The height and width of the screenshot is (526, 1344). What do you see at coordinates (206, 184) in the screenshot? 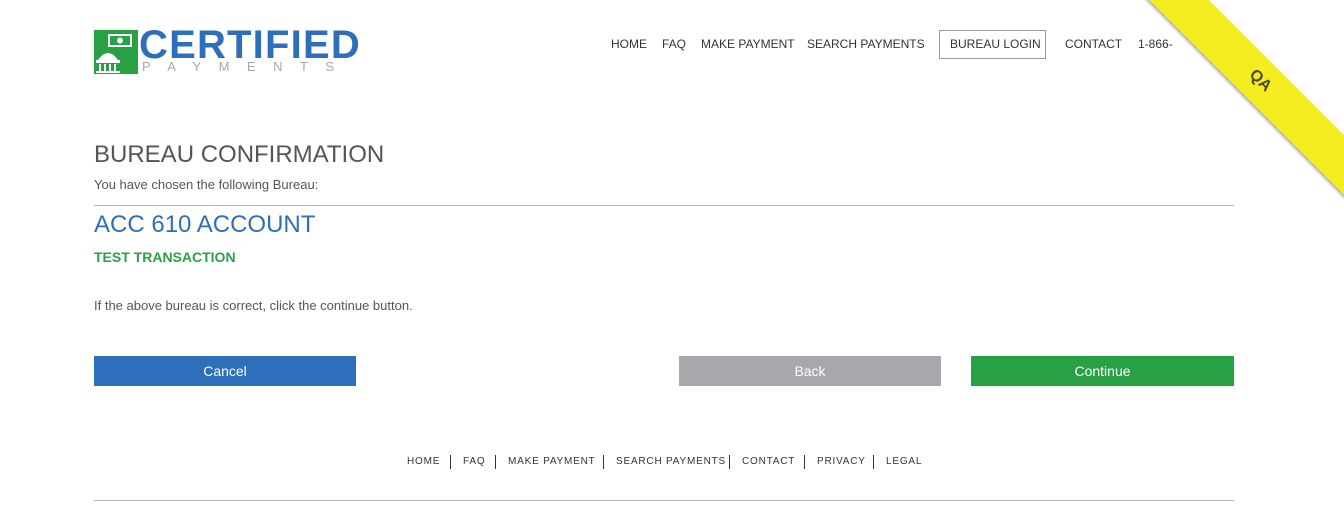
I see `bureau-prompt-text: You have chosen the following Bureau:` at bounding box center [206, 184].